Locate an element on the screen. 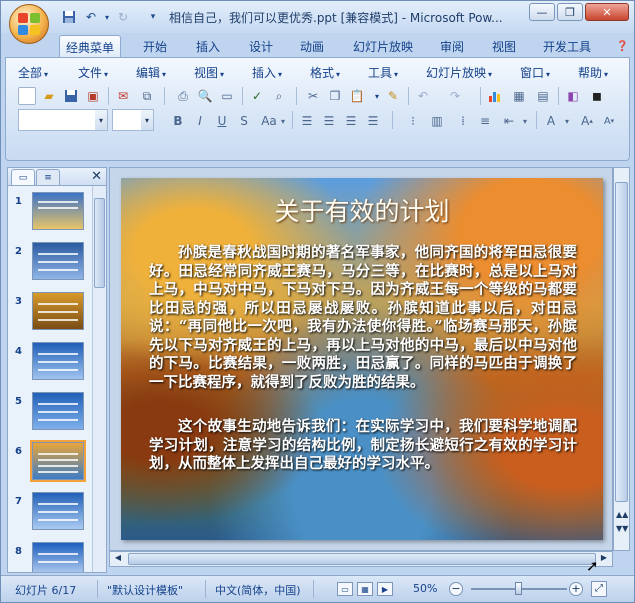 The height and width of the screenshot is (603, 635). menu-edit: 编辑 ▾ is located at coordinates (151, 72).